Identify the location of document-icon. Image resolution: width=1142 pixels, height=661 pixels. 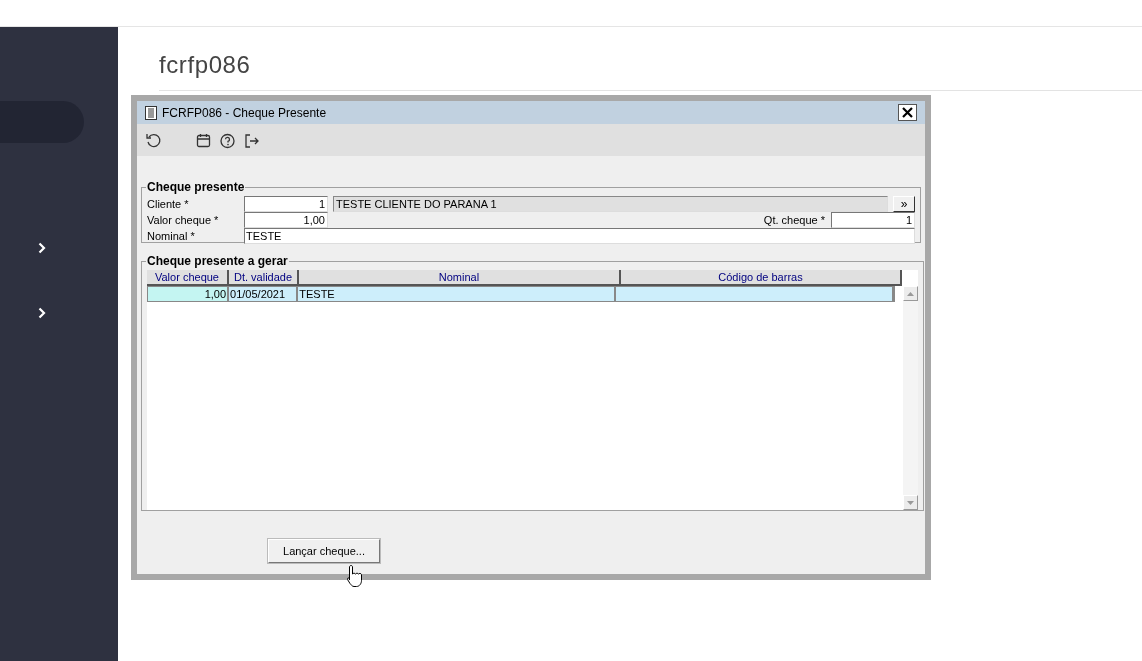
(151, 112).